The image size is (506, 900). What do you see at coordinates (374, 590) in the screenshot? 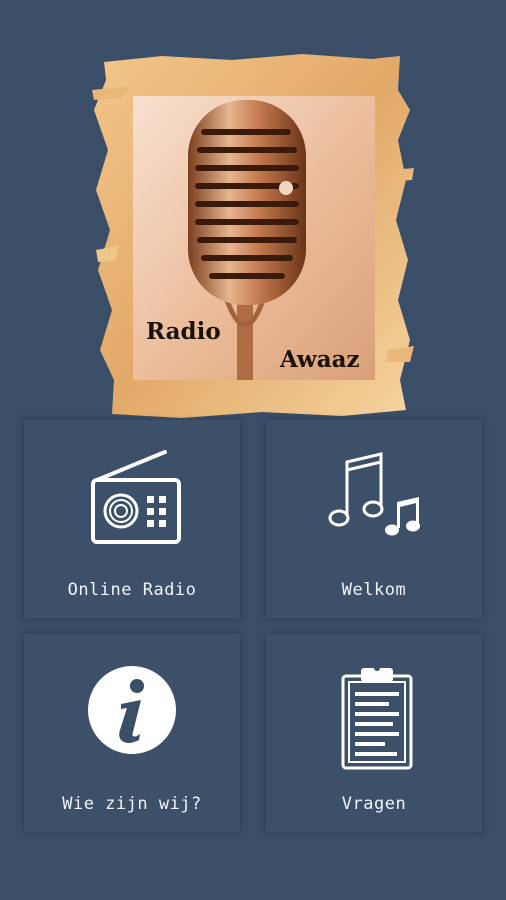
I see `welkom-label: Welkom` at bounding box center [374, 590].